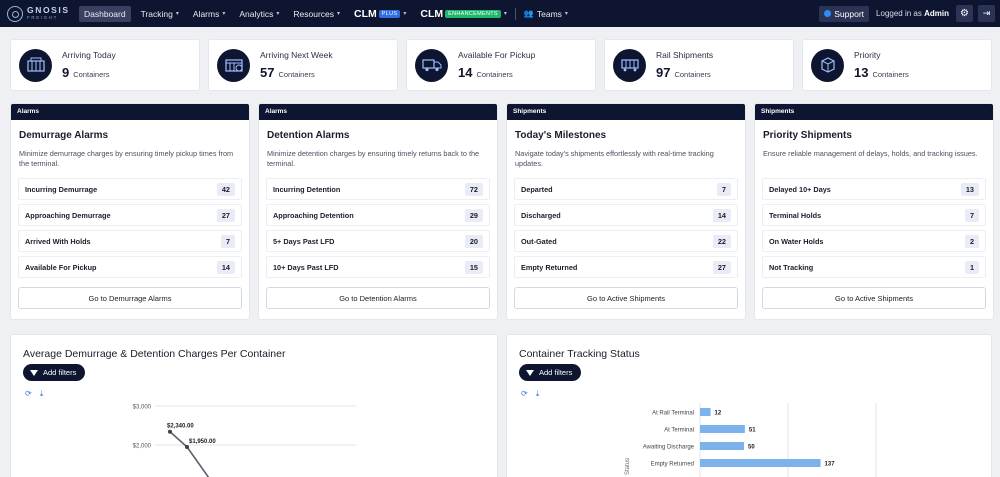 Image resolution: width=1000 pixels, height=477 pixels. What do you see at coordinates (546, 14) in the screenshot?
I see `nav-teams: 👥 Teams ▾` at bounding box center [546, 14].